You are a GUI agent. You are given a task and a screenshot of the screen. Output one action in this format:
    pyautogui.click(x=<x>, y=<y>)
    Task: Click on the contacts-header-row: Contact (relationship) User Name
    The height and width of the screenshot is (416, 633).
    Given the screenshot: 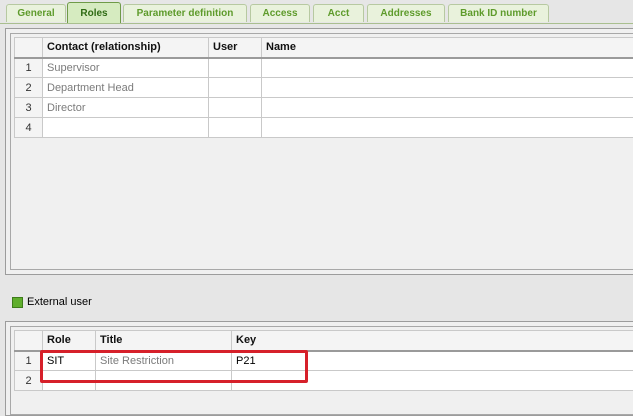 What is the action you would take?
    pyautogui.click(x=324, y=48)
    